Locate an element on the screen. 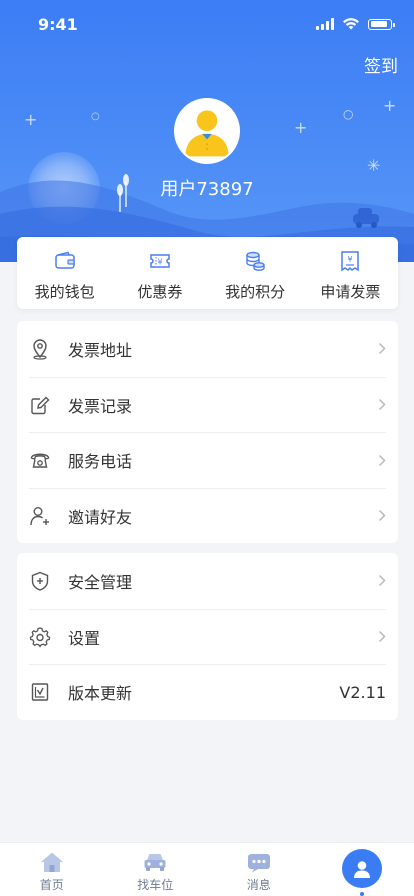  status-bar: 9:41 is located at coordinates (207, 25).